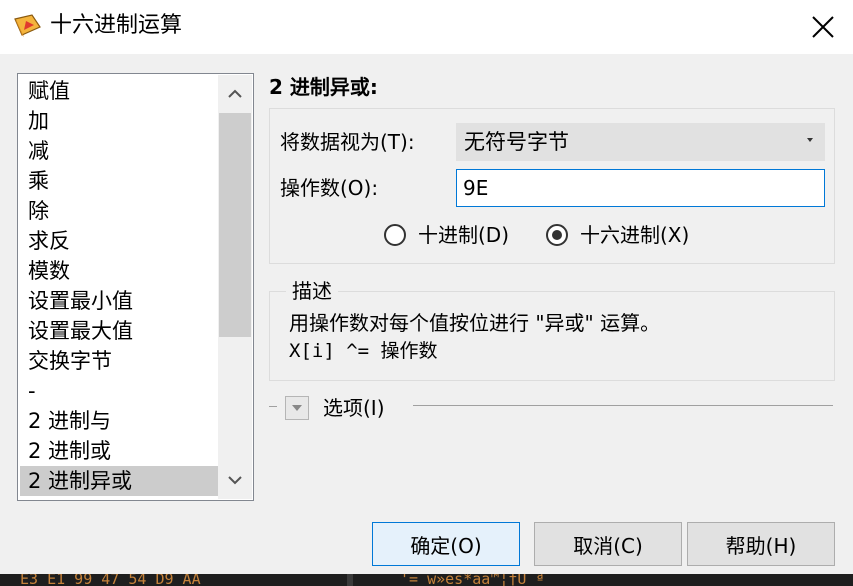 Image resolution: width=853 pixels, height=586 pixels. What do you see at coordinates (235, 225) in the screenshot?
I see `scroll-thumb` at bounding box center [235, 225].